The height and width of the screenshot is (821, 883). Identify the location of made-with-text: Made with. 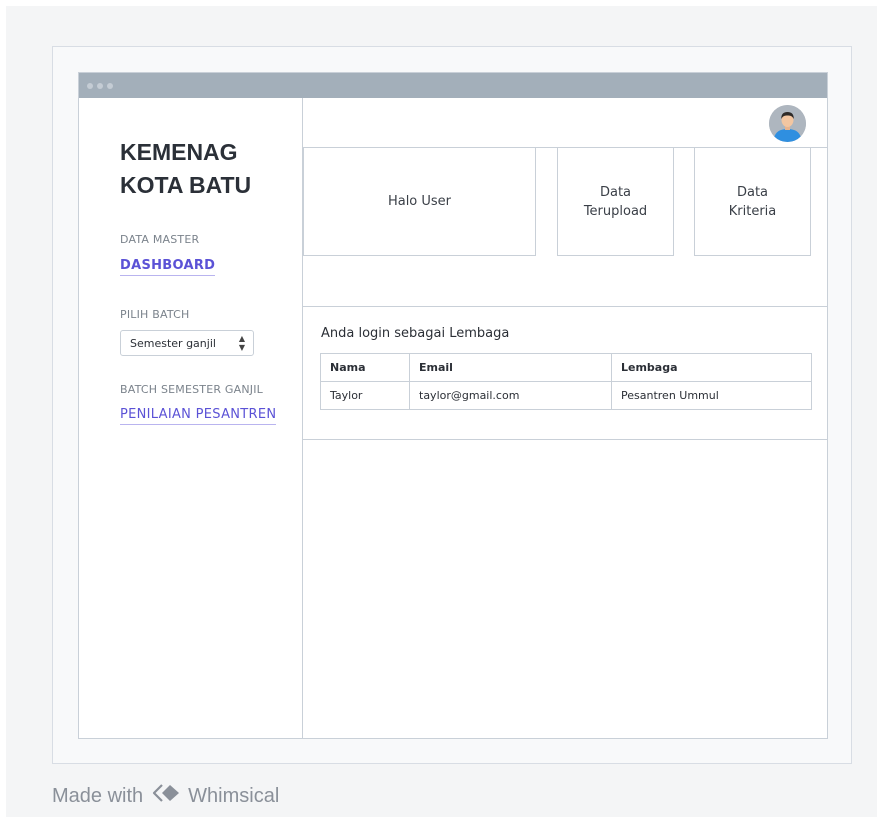
(98, 795).